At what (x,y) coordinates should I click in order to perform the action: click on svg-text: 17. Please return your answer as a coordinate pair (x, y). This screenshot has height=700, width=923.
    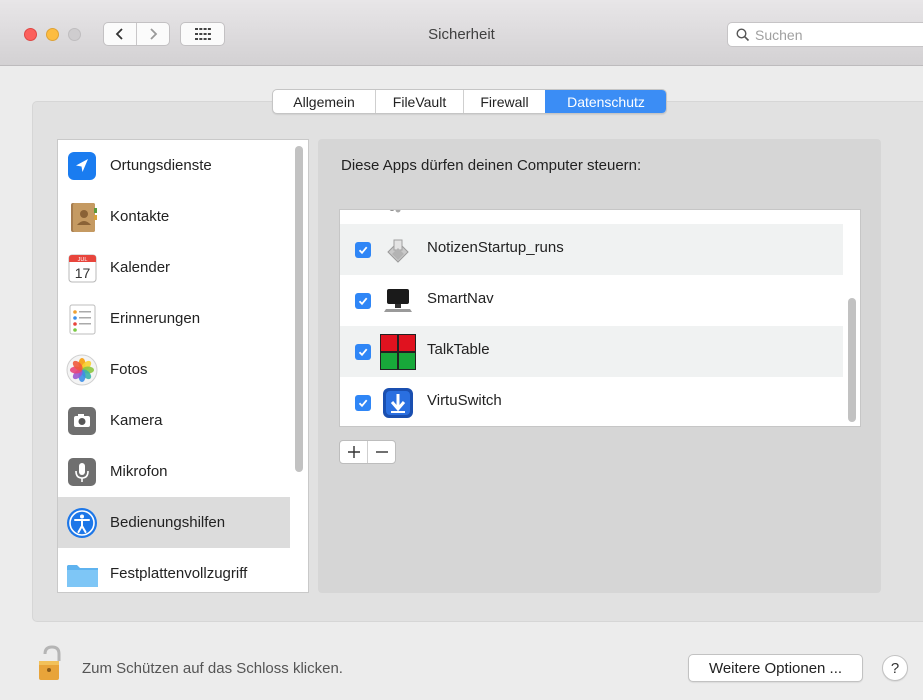
    Looking at the image, I should click on (83, 273).